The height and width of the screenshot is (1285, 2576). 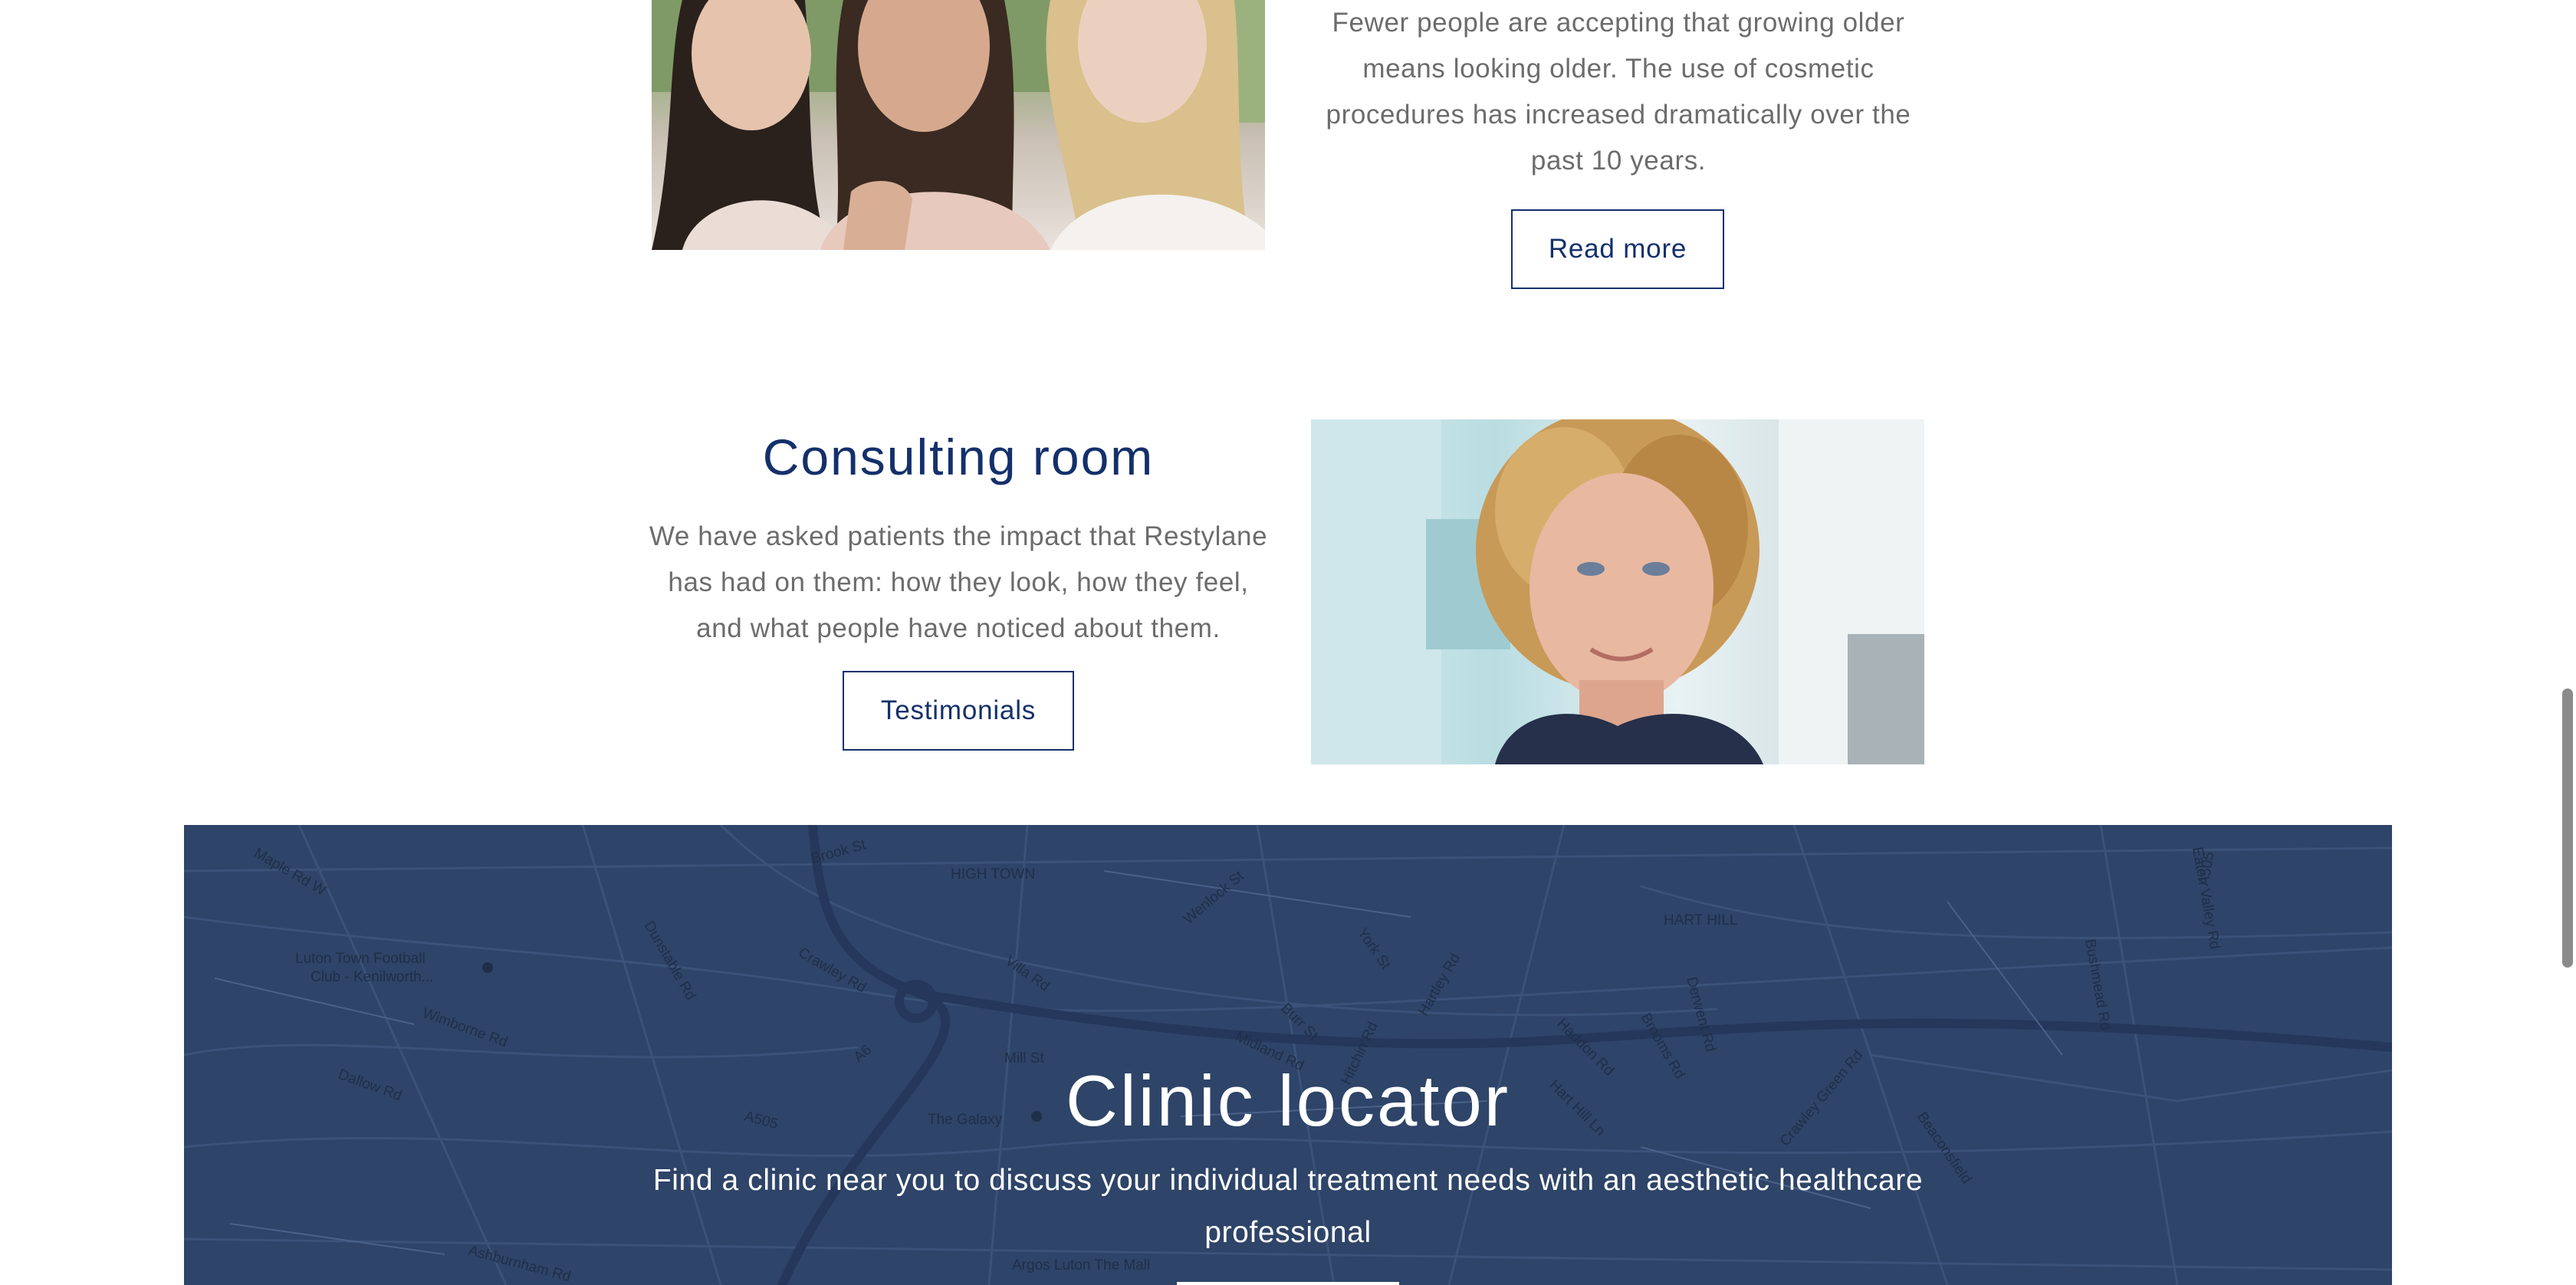 What do you see at coordinates (958, 457) in the screenshot?
I see `consulting-room-heading: Consulting room` at bounding box center [958, 457].